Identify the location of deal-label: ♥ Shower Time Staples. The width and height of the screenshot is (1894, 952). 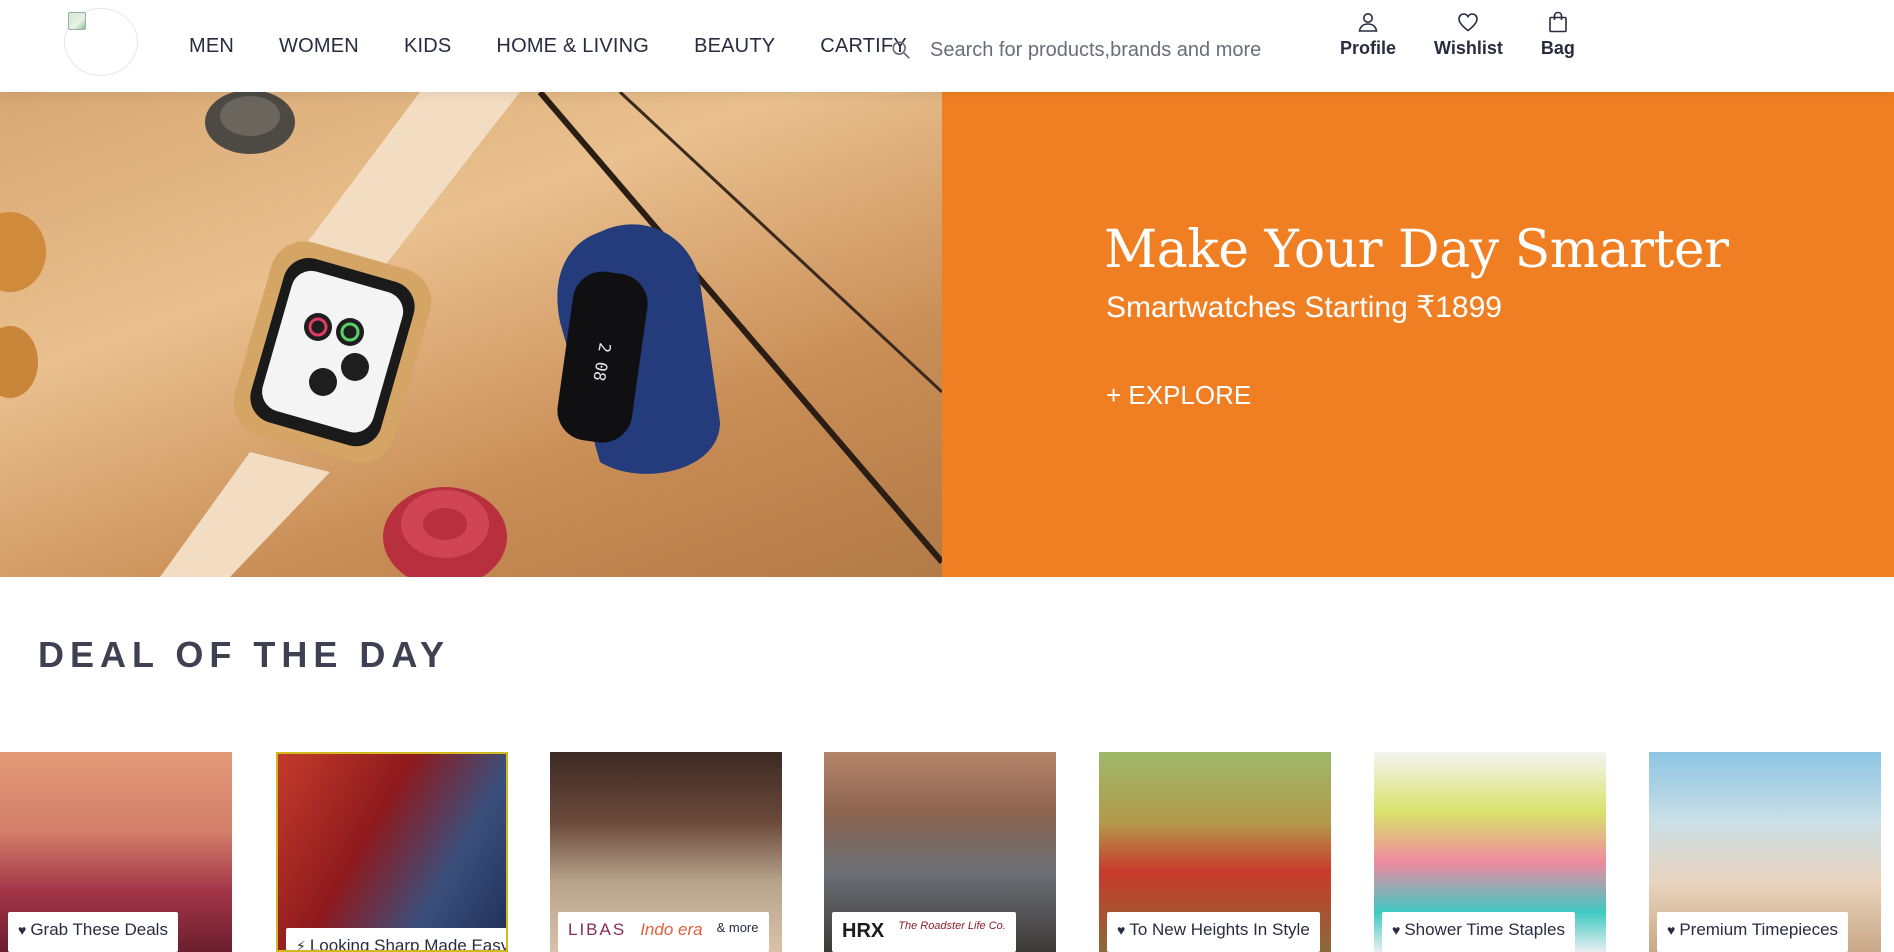
(1478, 932).